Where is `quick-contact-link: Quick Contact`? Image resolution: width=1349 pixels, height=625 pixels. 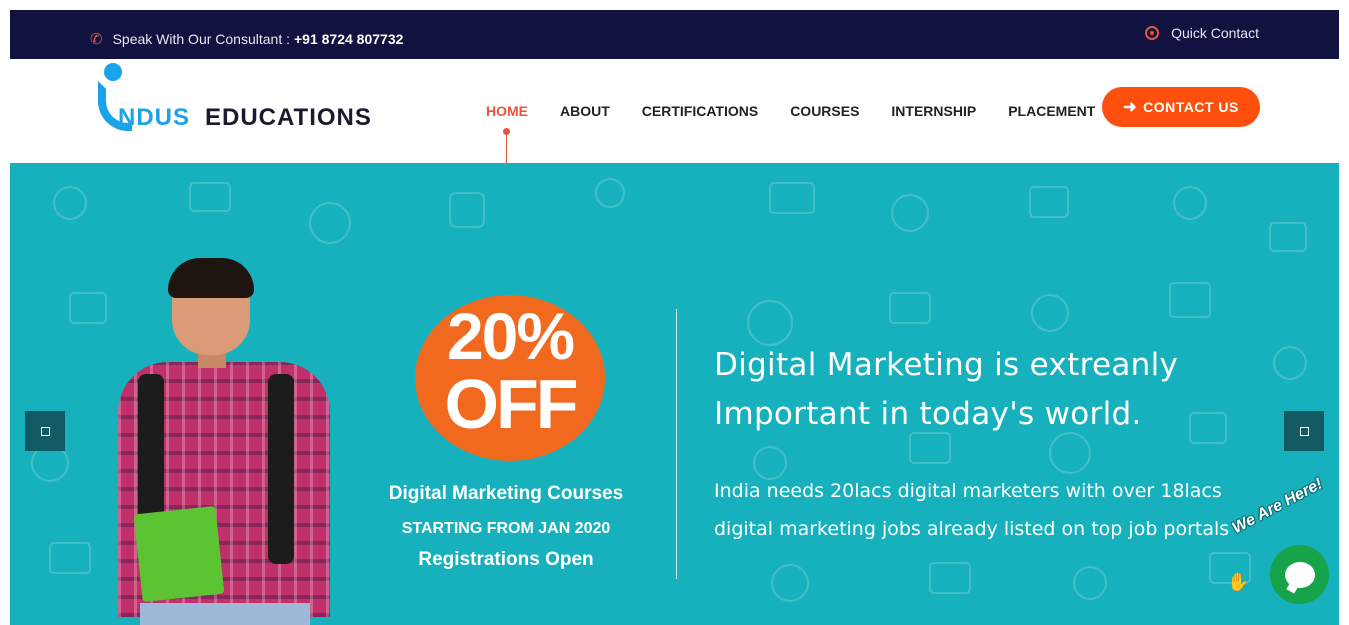 quick-contact-link: Quick Contact is located at coordinates (1202, 33).